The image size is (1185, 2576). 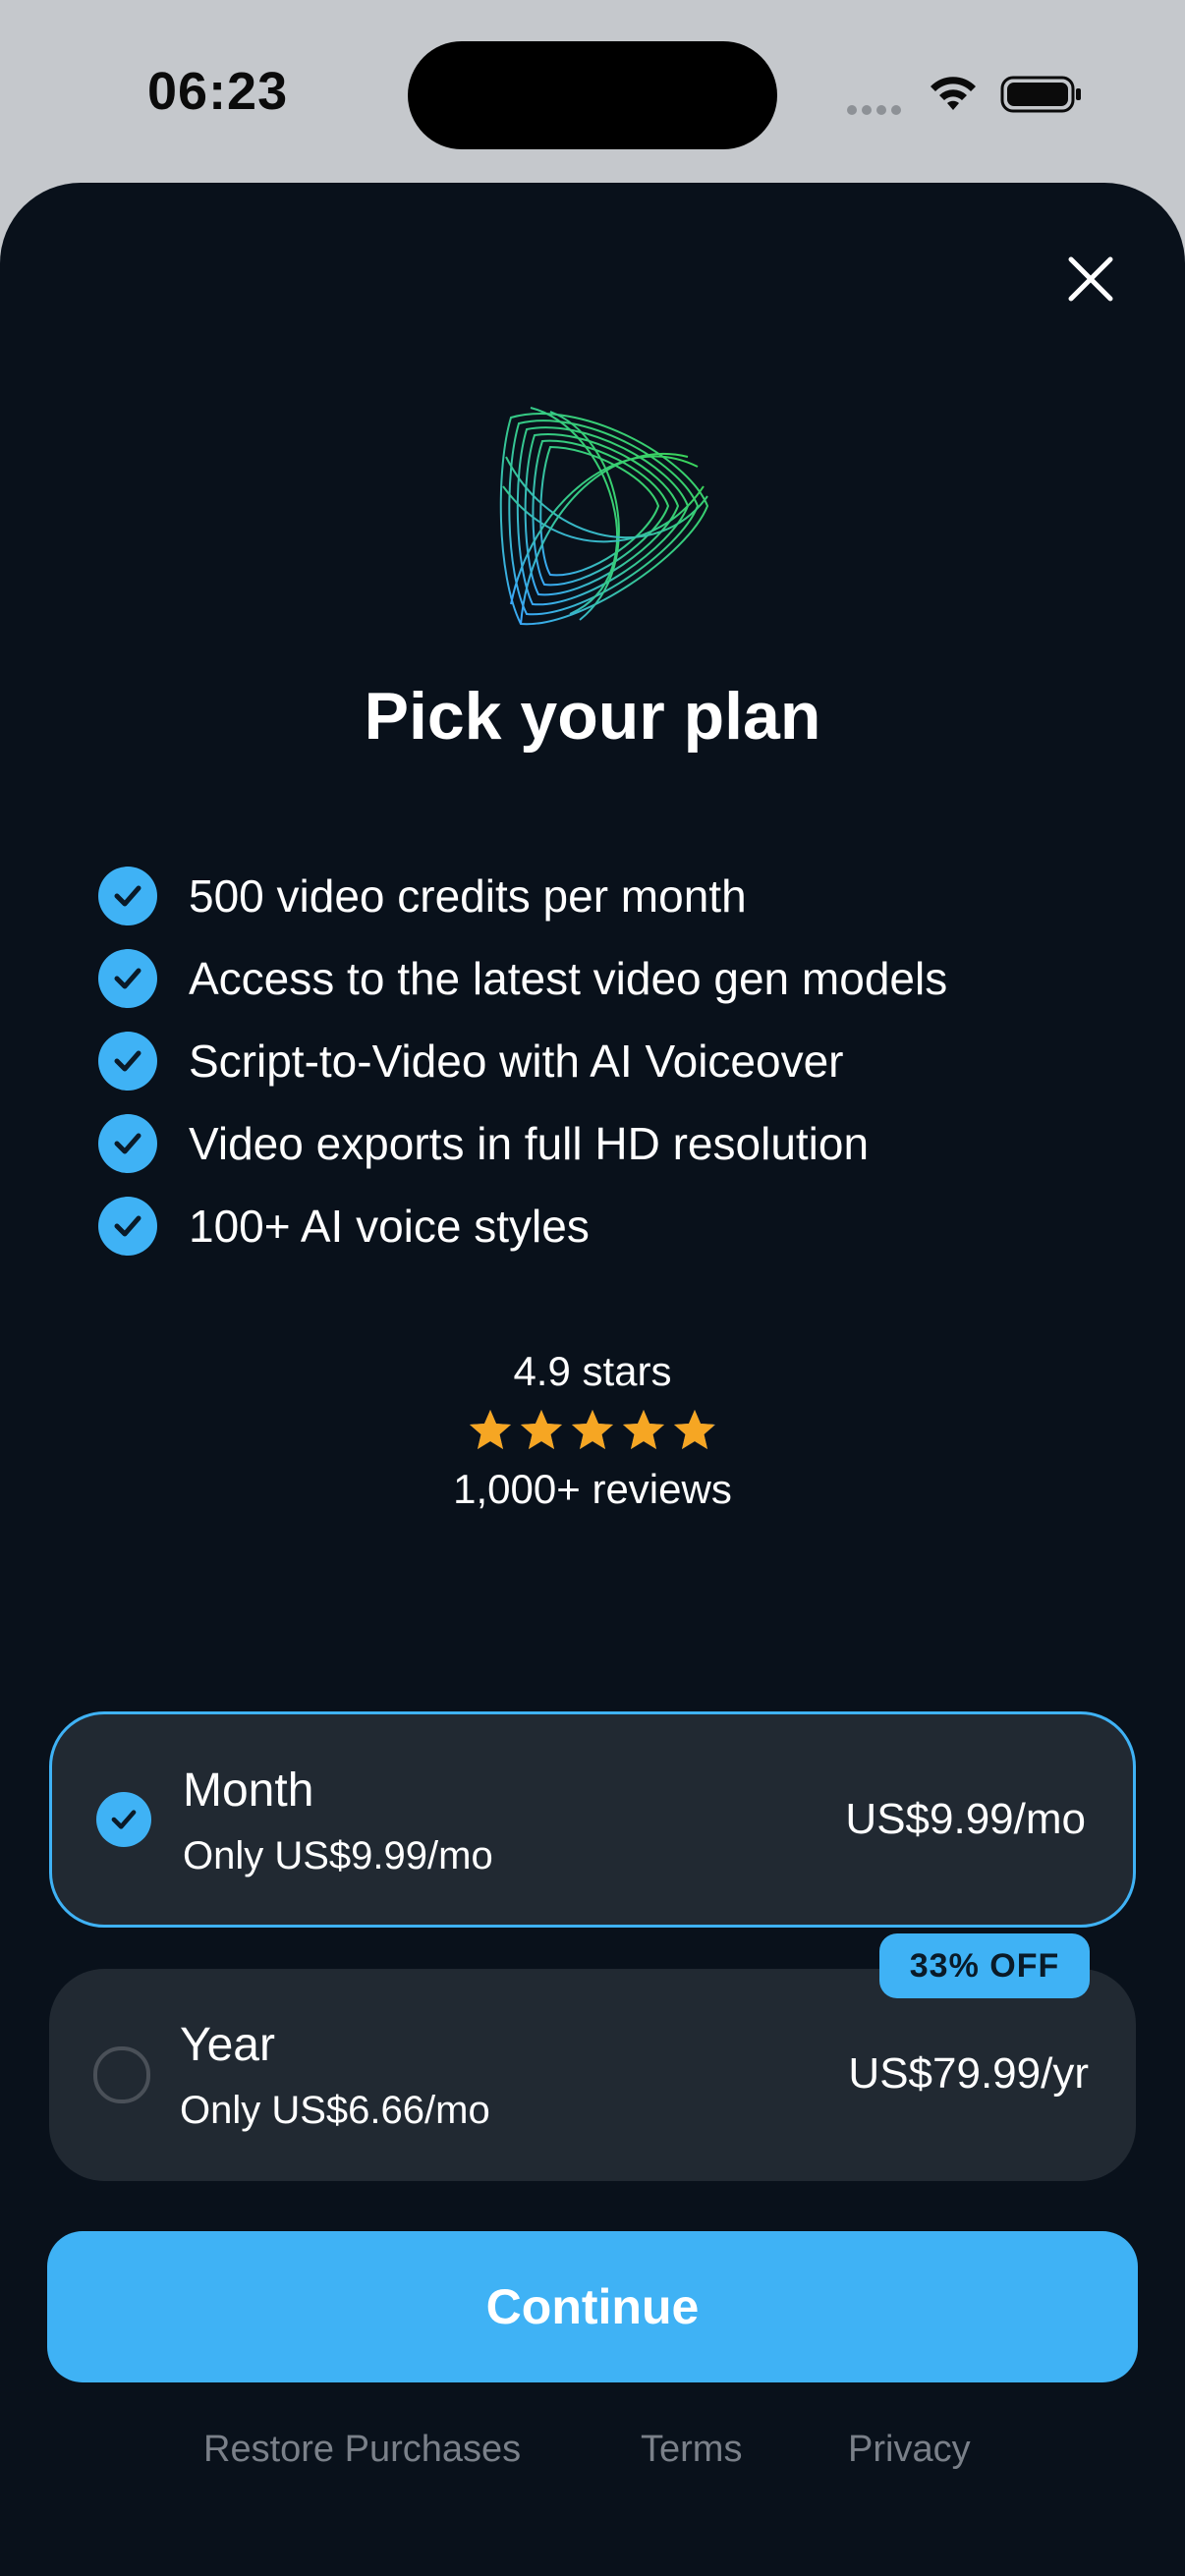 What do you see at coordinates (468, 896) in the screenshot?
I see `feature-text: 500 video credits per month` at bounding box center [468, 896].